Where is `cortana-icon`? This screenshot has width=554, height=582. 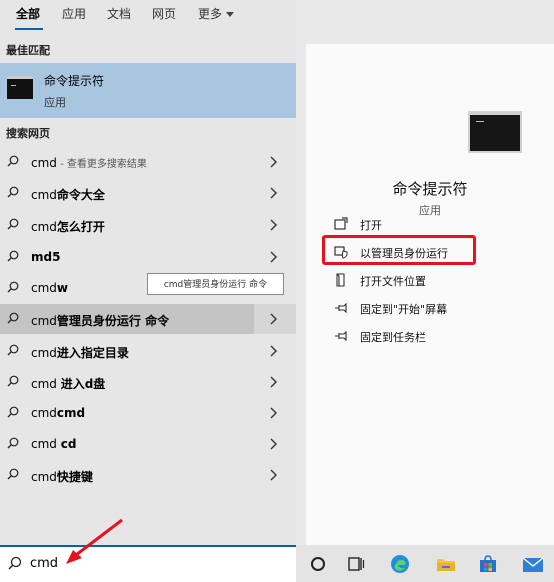
cortana-icon is located at coordinates (318, 564).